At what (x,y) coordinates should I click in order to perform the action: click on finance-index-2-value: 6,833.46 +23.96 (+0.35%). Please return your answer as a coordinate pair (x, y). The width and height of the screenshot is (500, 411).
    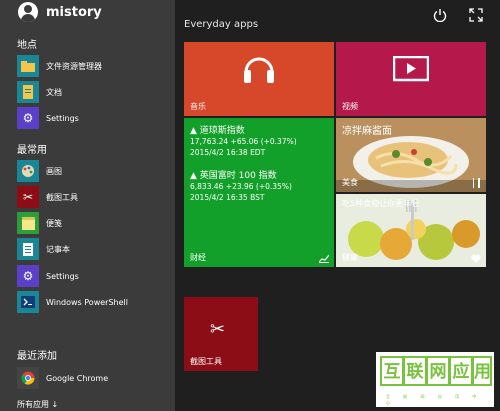
    Looking at the image, I should click on (241, 186).